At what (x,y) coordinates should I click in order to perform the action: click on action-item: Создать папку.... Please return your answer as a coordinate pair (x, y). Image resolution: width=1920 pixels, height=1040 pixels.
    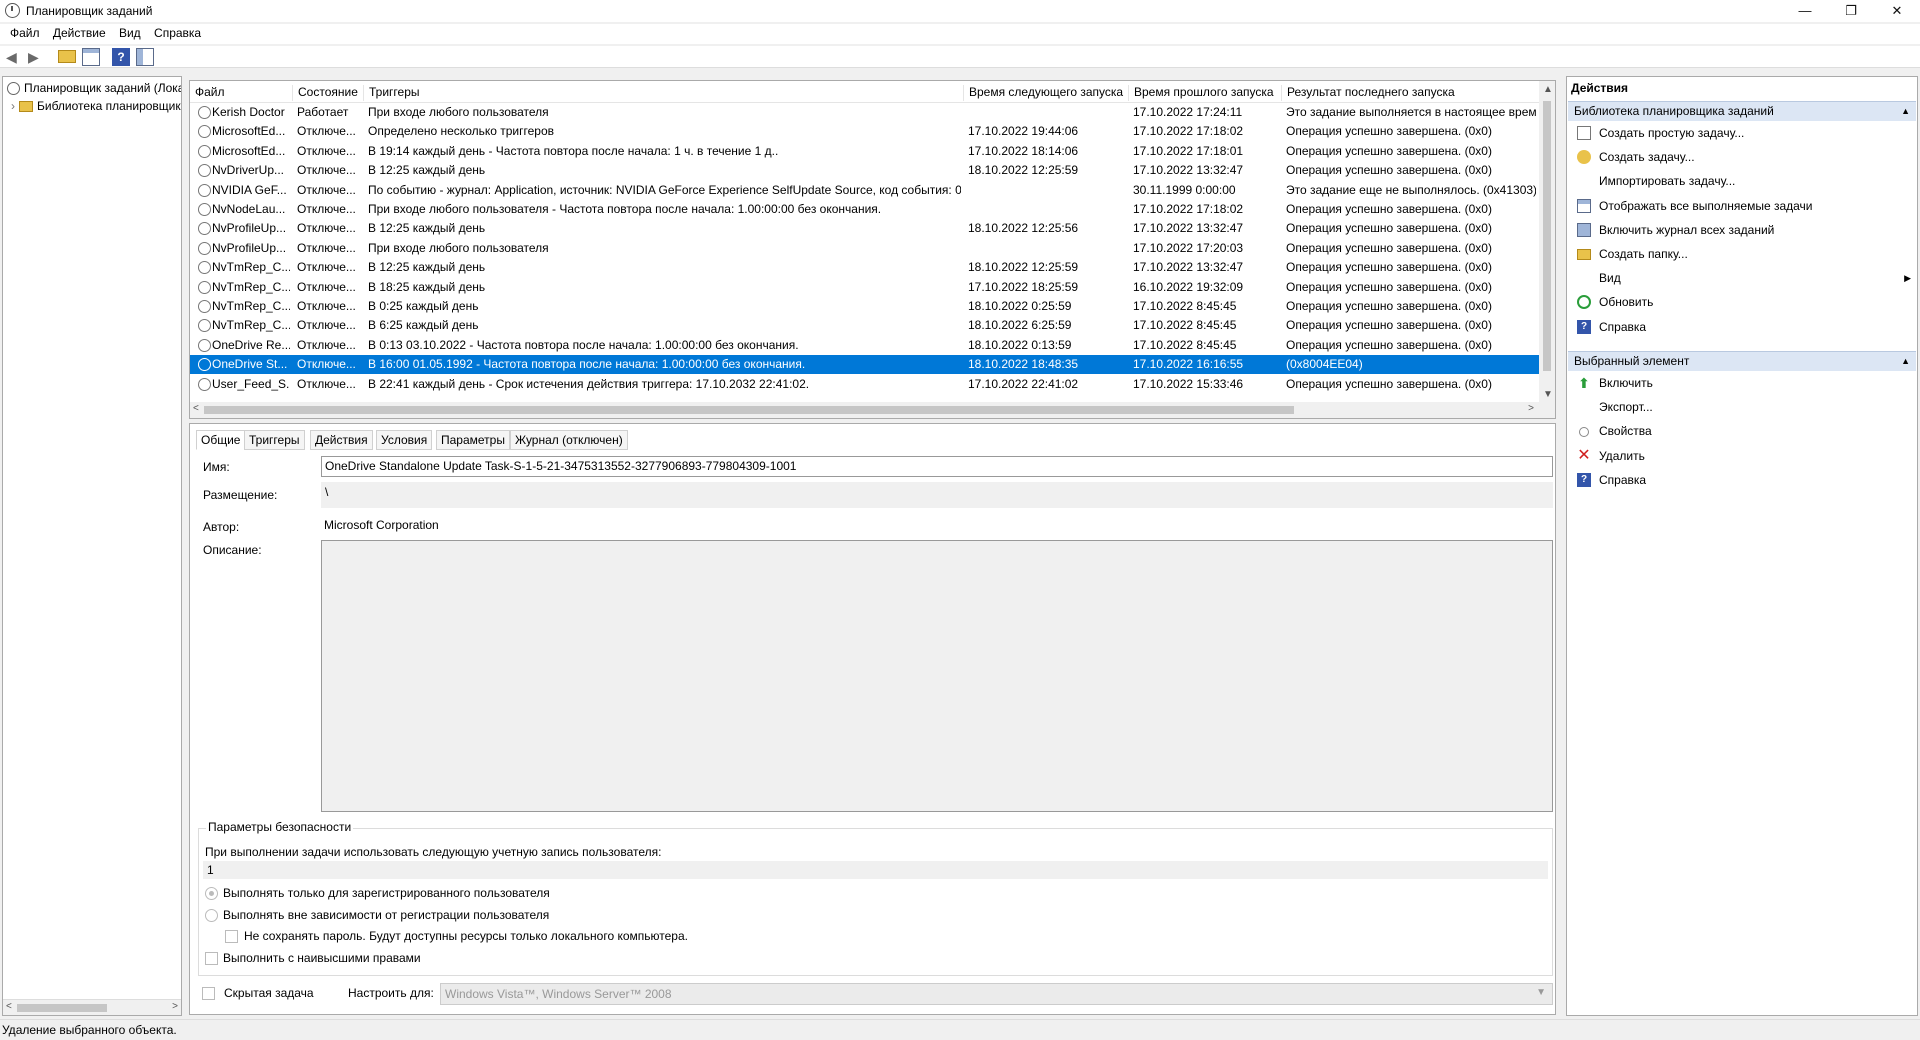
    Looking at the image, I should click on (1743, 254).